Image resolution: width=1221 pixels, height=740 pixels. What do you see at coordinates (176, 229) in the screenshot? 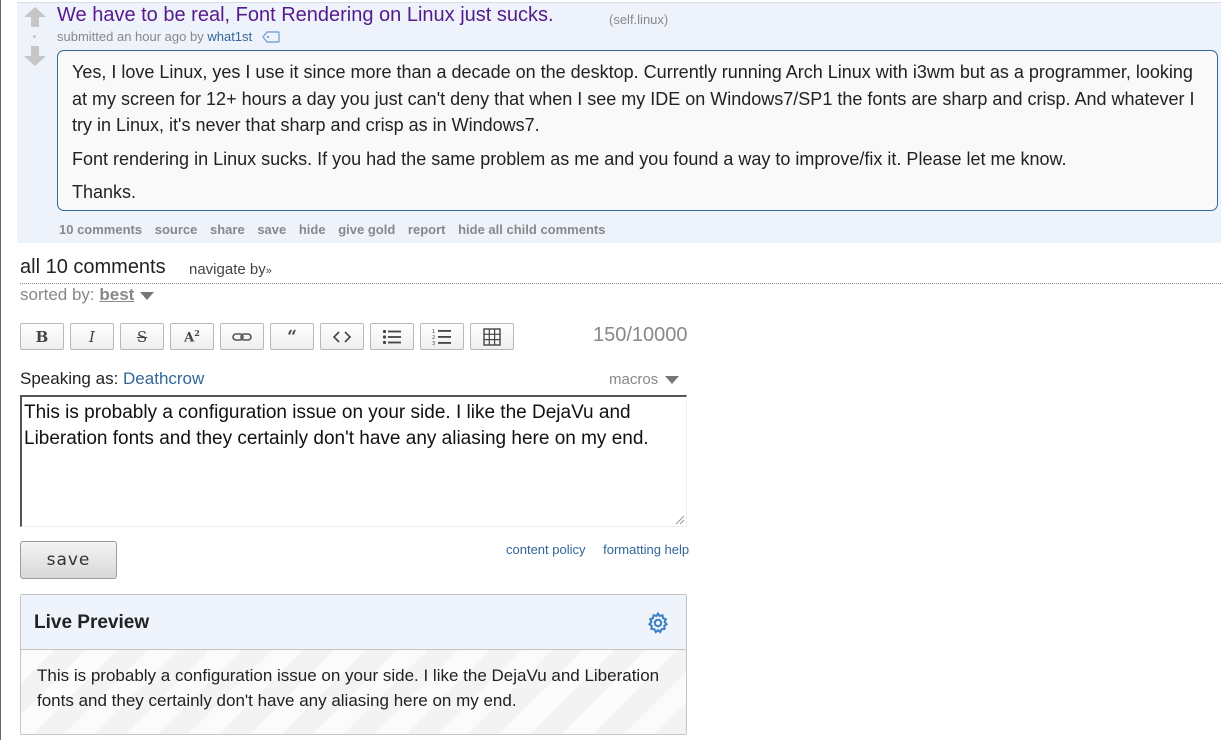
I see `source-link: source` at bounding box center [176, 229].